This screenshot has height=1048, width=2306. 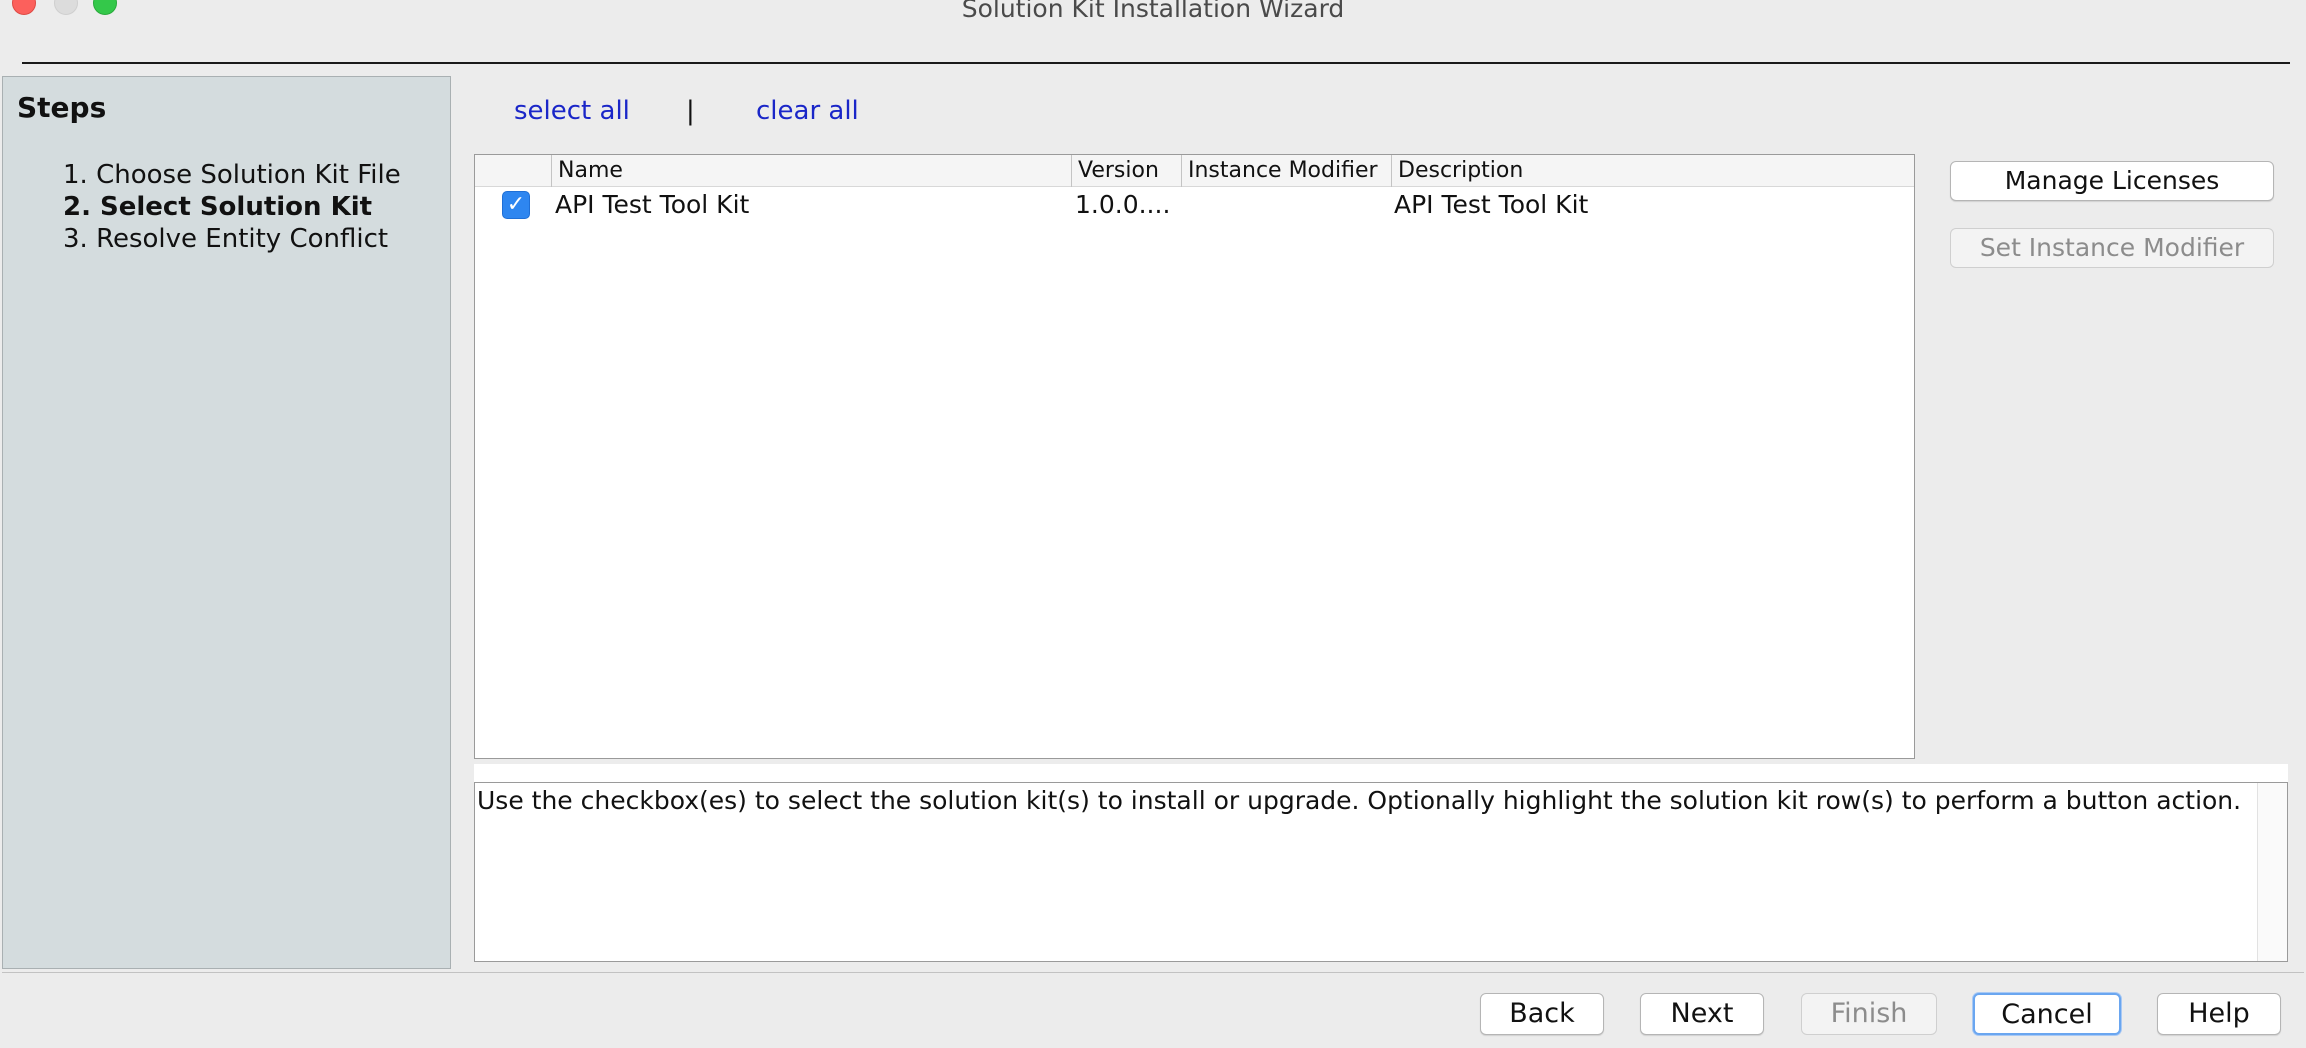 I want to click on column-header-version: Version, so click(x=1126, y=171).